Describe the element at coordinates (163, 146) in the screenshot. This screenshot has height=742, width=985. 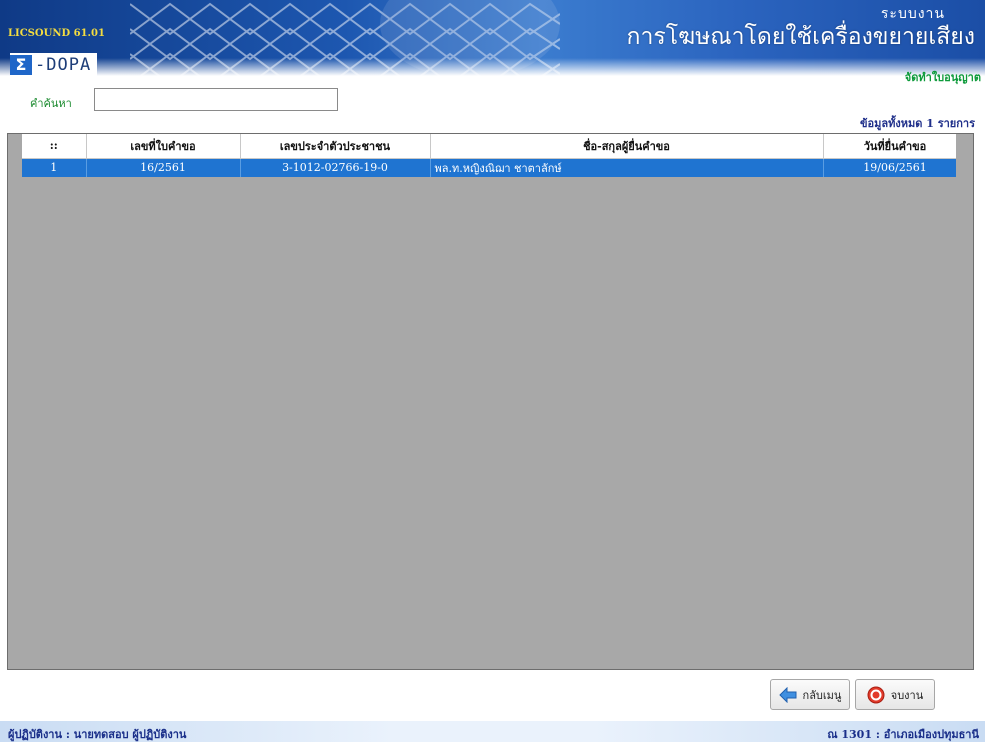
I see `col-header-request-no: เลขที่ใบคำขอ` at that location.